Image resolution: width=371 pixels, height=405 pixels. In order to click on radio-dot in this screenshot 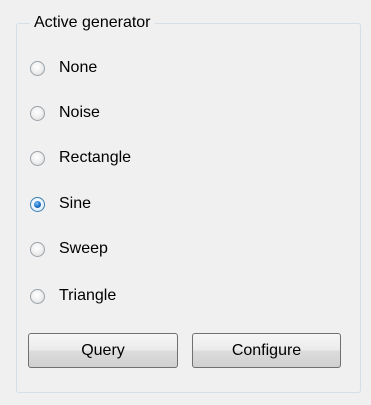, I will do `click(37, 204)`.